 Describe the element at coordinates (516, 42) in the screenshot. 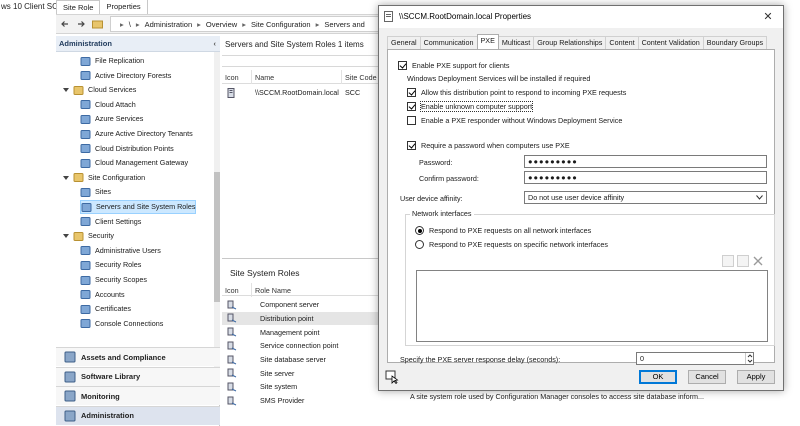

I see `tab-multicast: Multicast` at that location.